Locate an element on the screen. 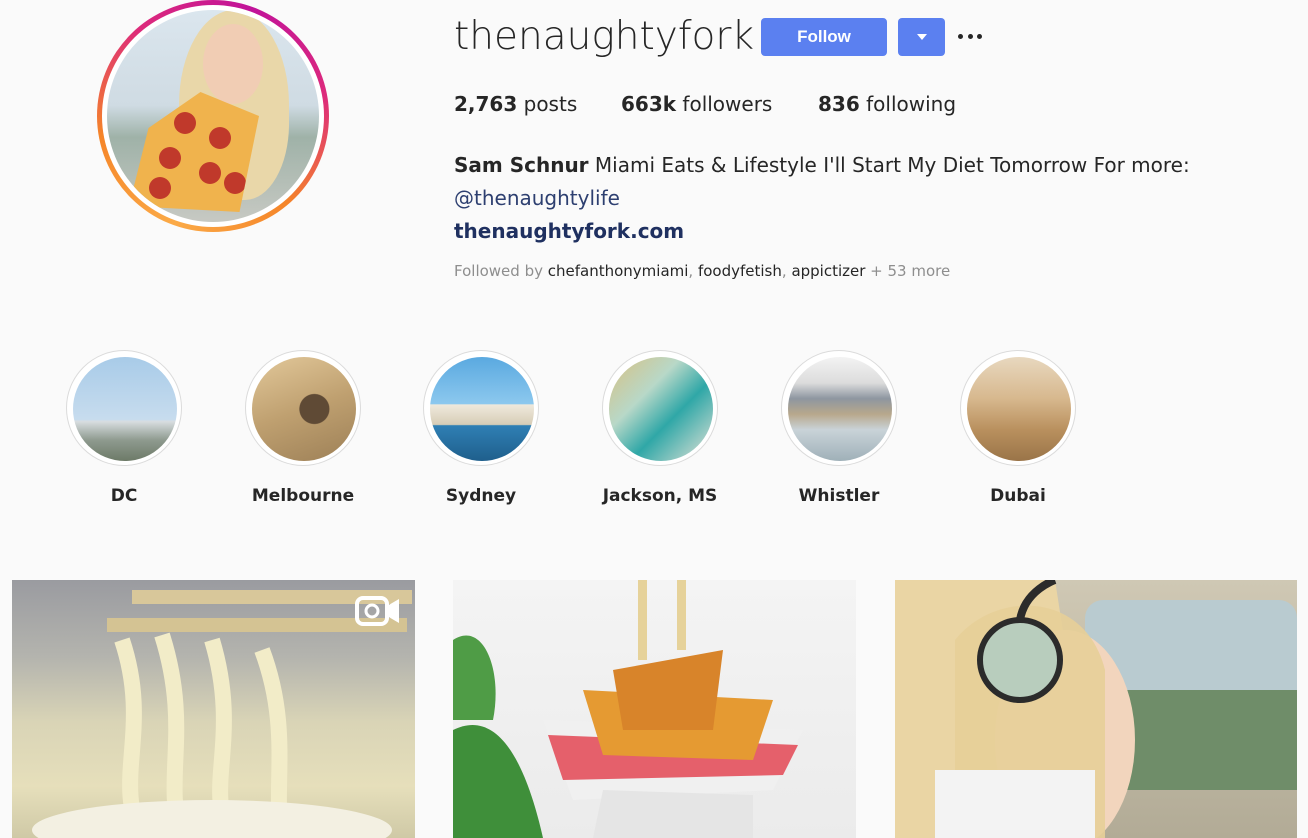  highlight-label: Jackson, MS is located at coordinates (660, 496).